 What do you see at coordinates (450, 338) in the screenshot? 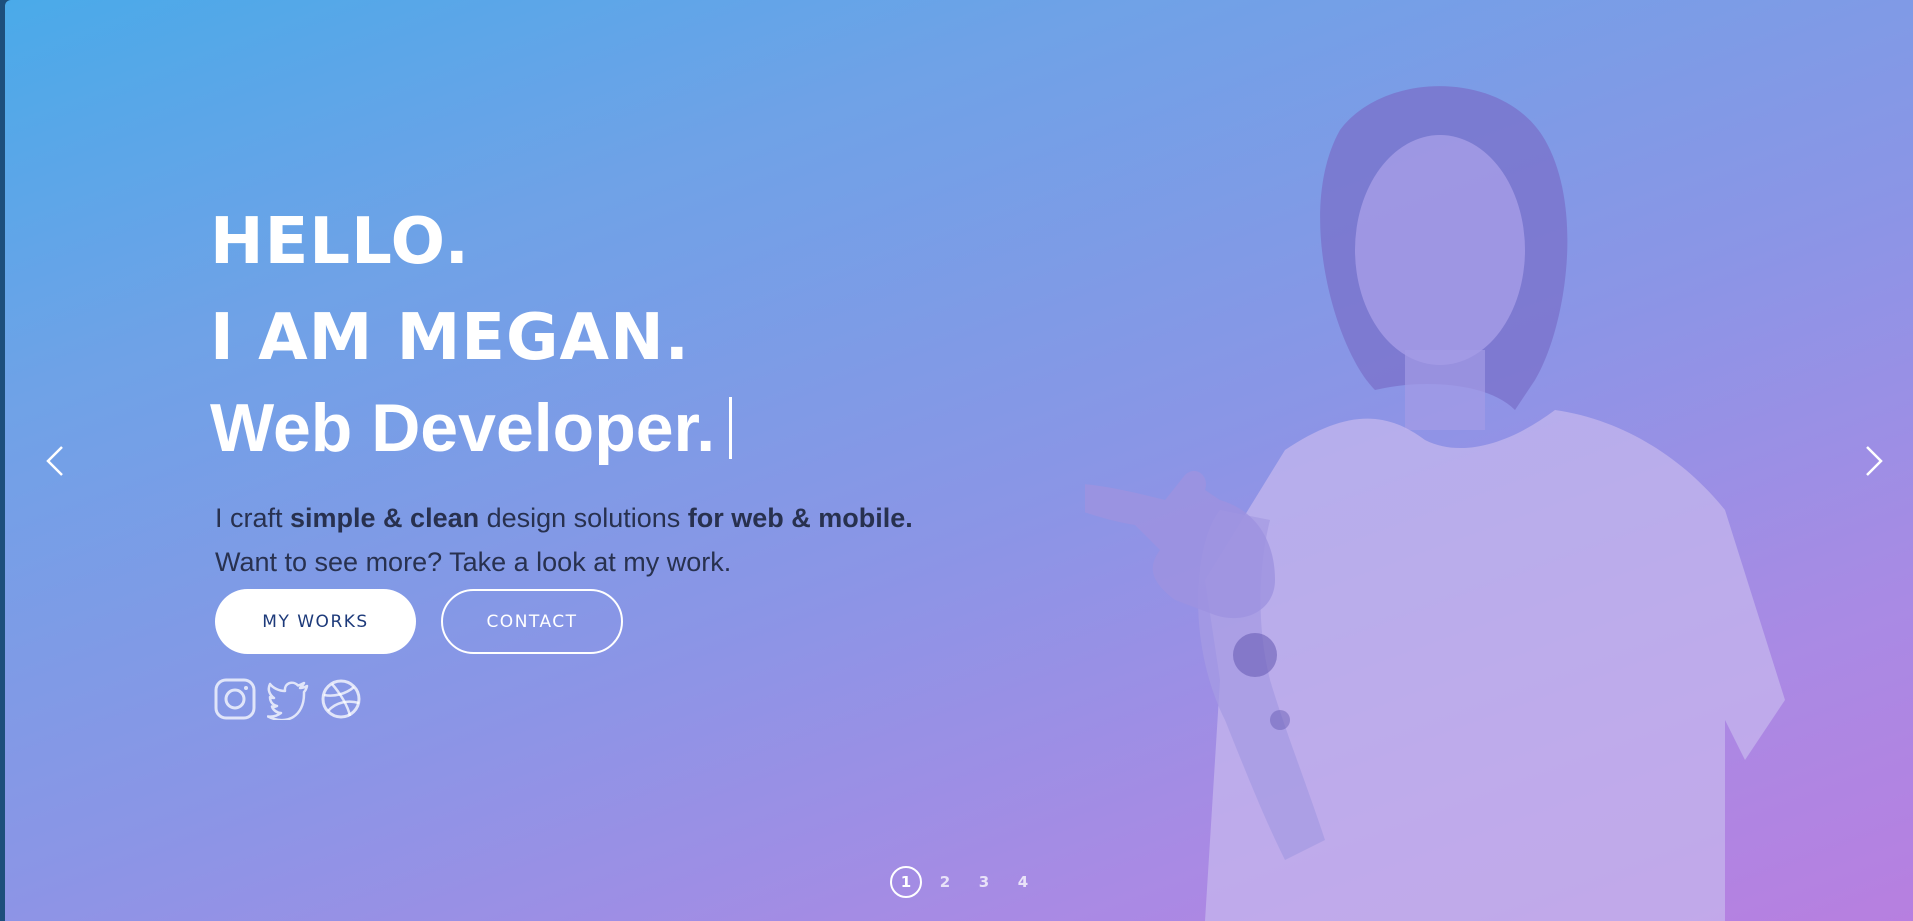
I see `hero-name: I AM MEGAN.` at bounding box center [450, 338].